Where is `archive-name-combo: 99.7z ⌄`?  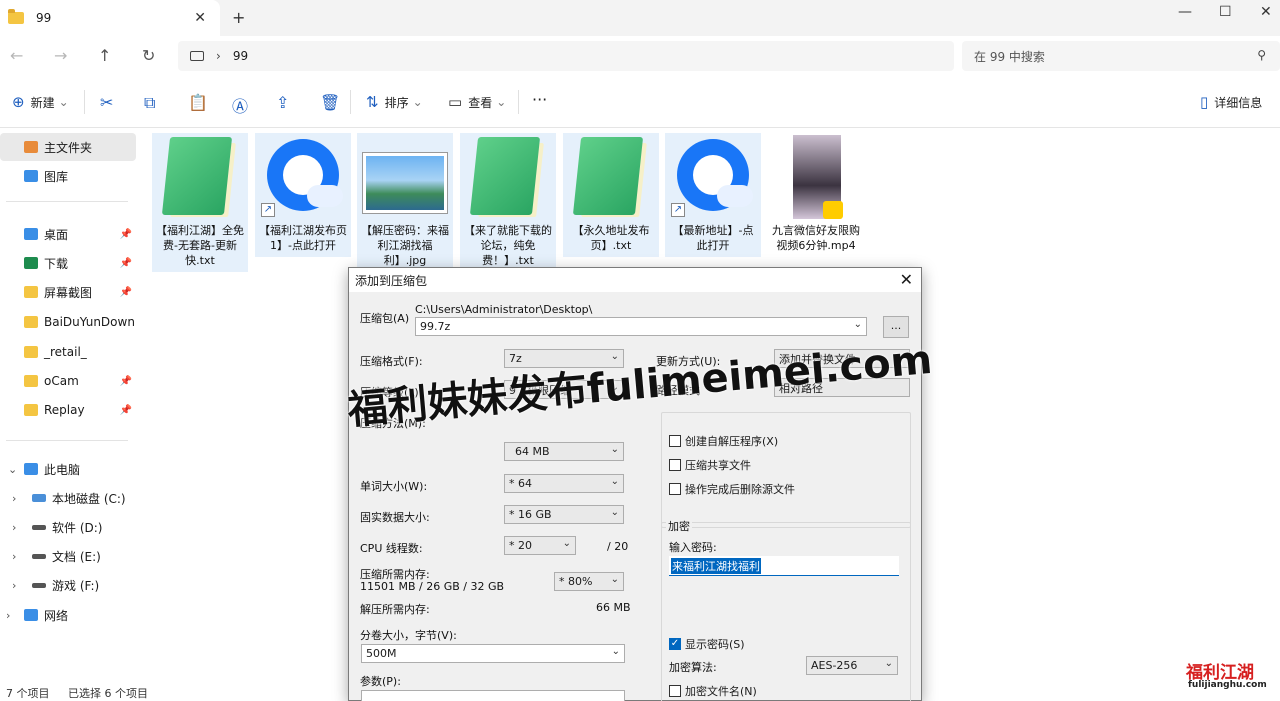
archive-name-combo: 99.7z ⌄ is located at coordinates (641, 326).